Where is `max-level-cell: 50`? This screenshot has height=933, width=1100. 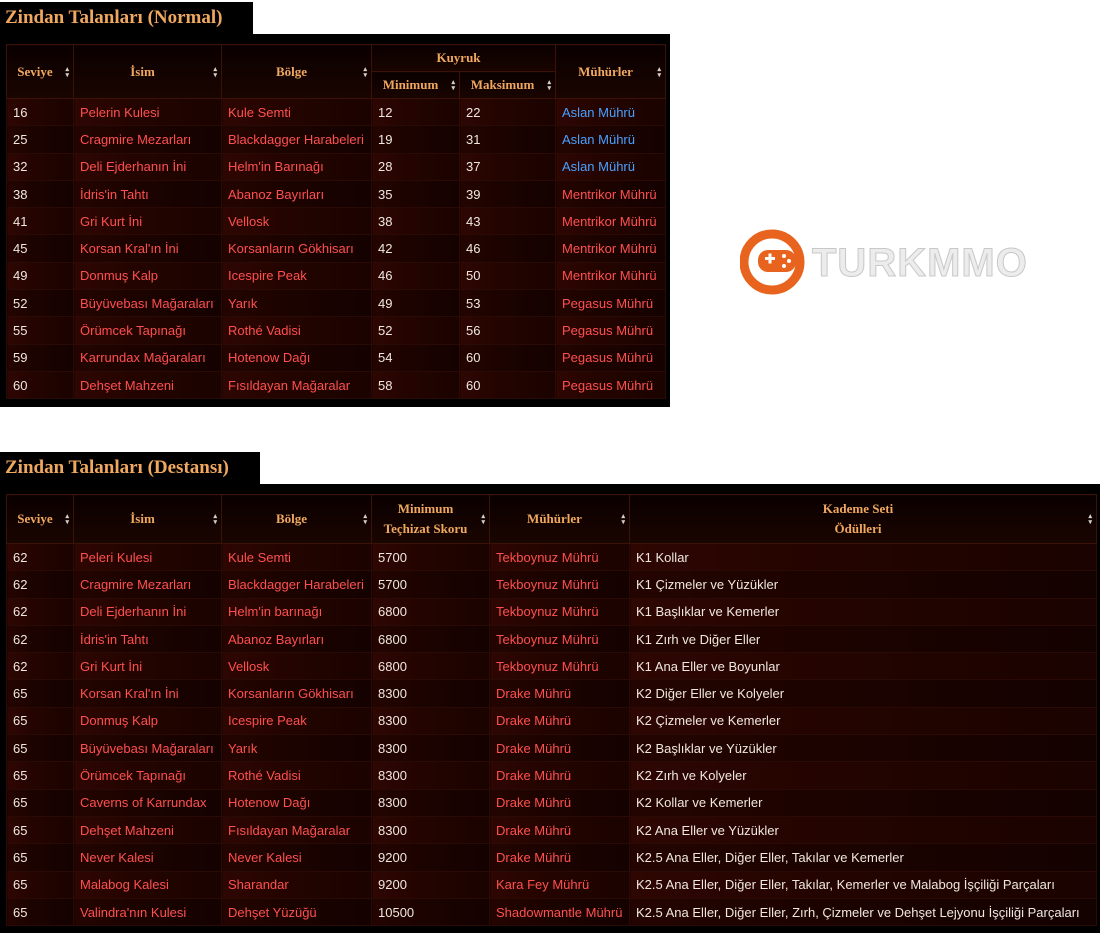
max-level-cell: 50 is located at coordinates (507, 276).